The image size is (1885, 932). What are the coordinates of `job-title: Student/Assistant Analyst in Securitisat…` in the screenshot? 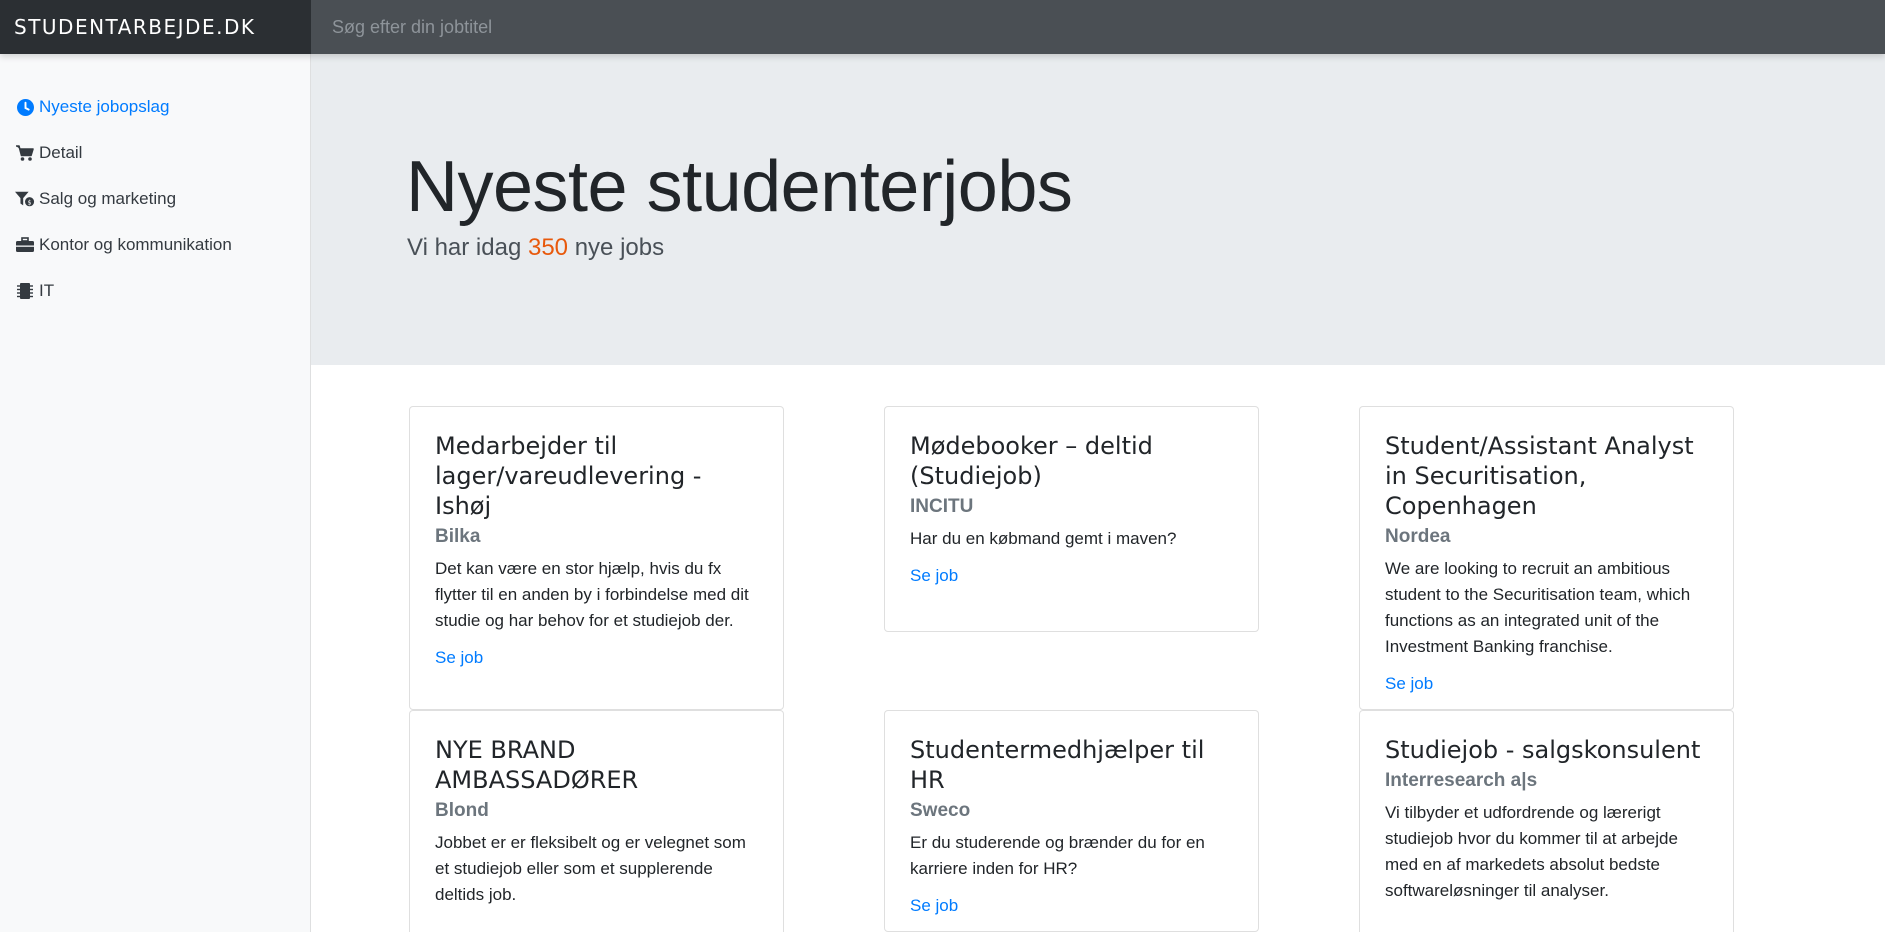 It's located at (1546, 476).